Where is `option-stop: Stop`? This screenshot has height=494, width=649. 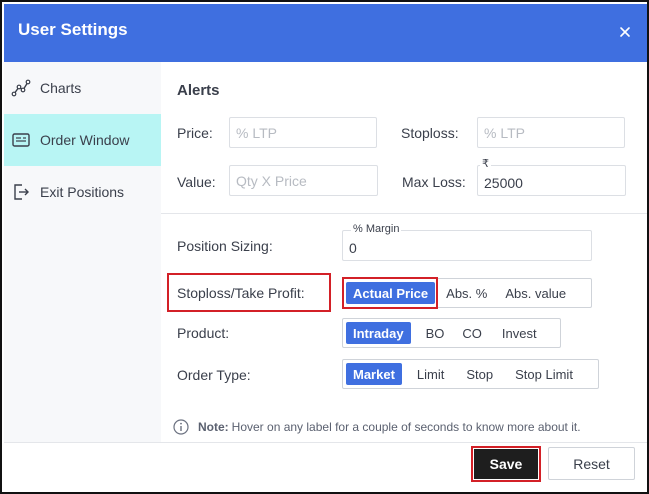 option-stop: Stop is located at coordinates (479, 374).